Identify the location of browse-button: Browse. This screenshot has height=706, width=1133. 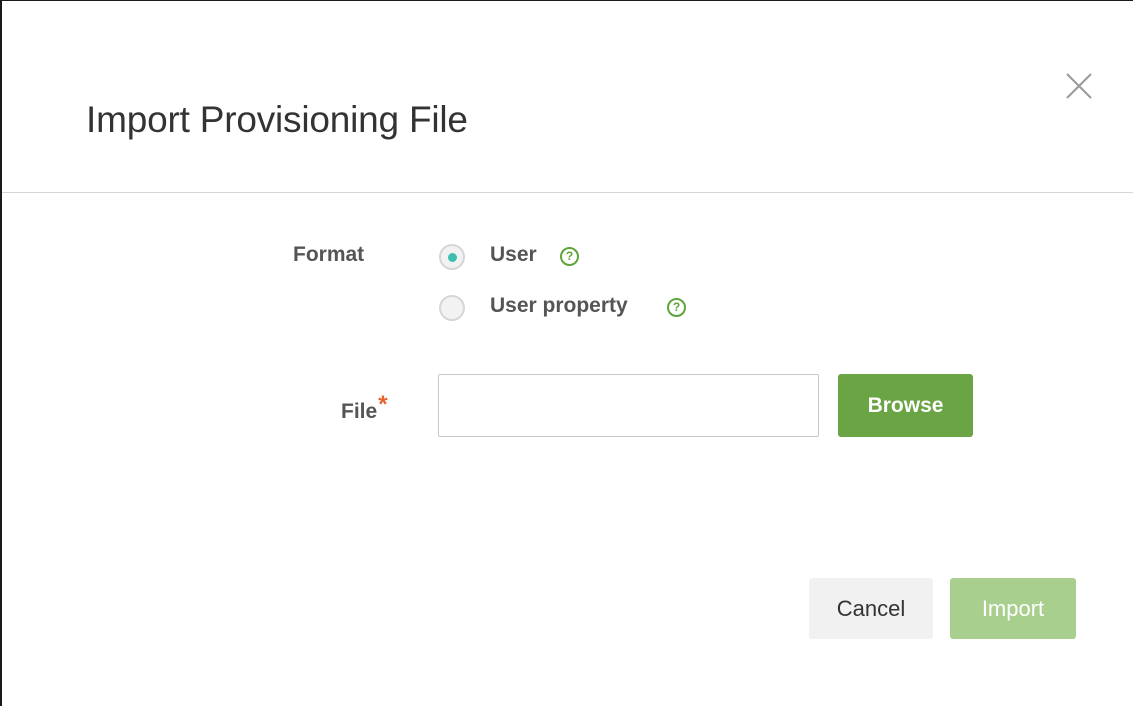
(905, 405).